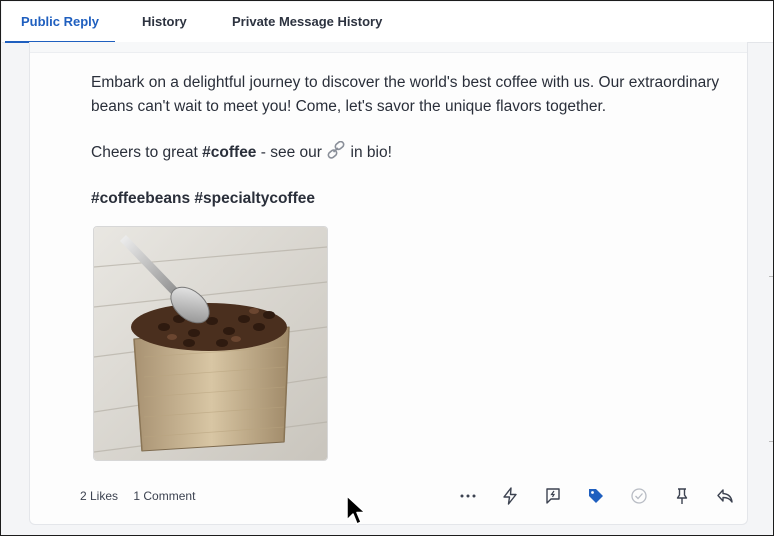 The height and width of the screenshot is (536, 774). Describe the element at coordinates (553, 496) in the screenshot. I see `reply-bubble-icon` at that location.